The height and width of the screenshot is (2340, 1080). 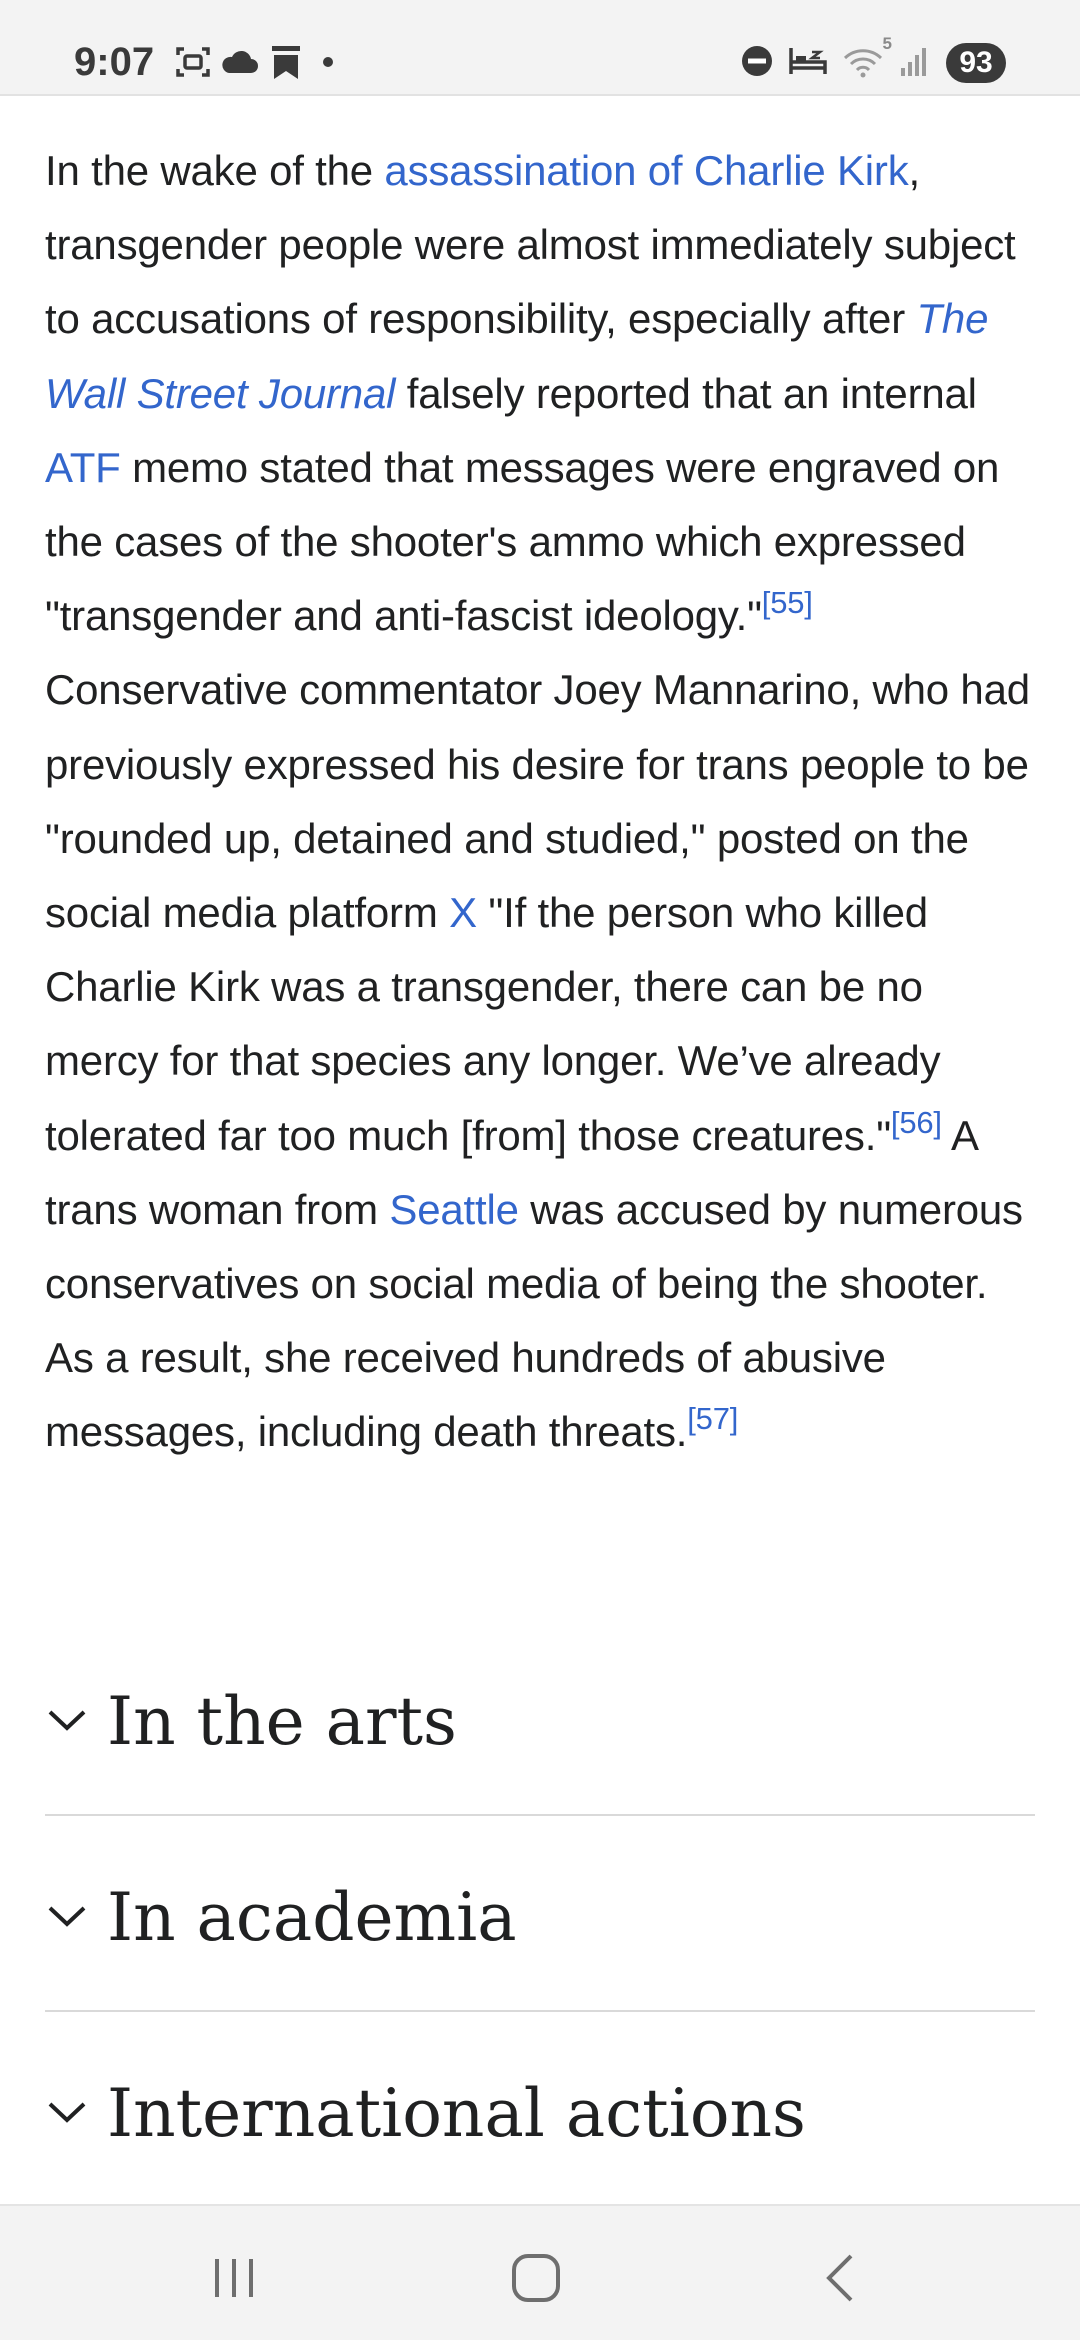 I want to click on section-in-academia: In academia, so click(x=540, y=1914).